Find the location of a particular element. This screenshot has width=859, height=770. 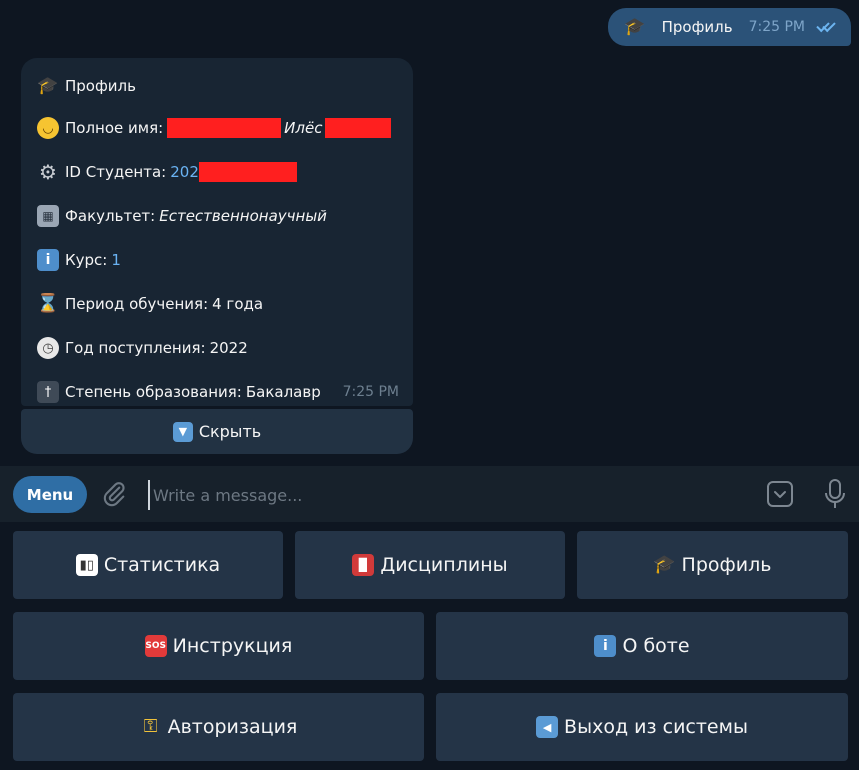

logout-button: ◀ Выход из системы is located at coordinates (642, 727).